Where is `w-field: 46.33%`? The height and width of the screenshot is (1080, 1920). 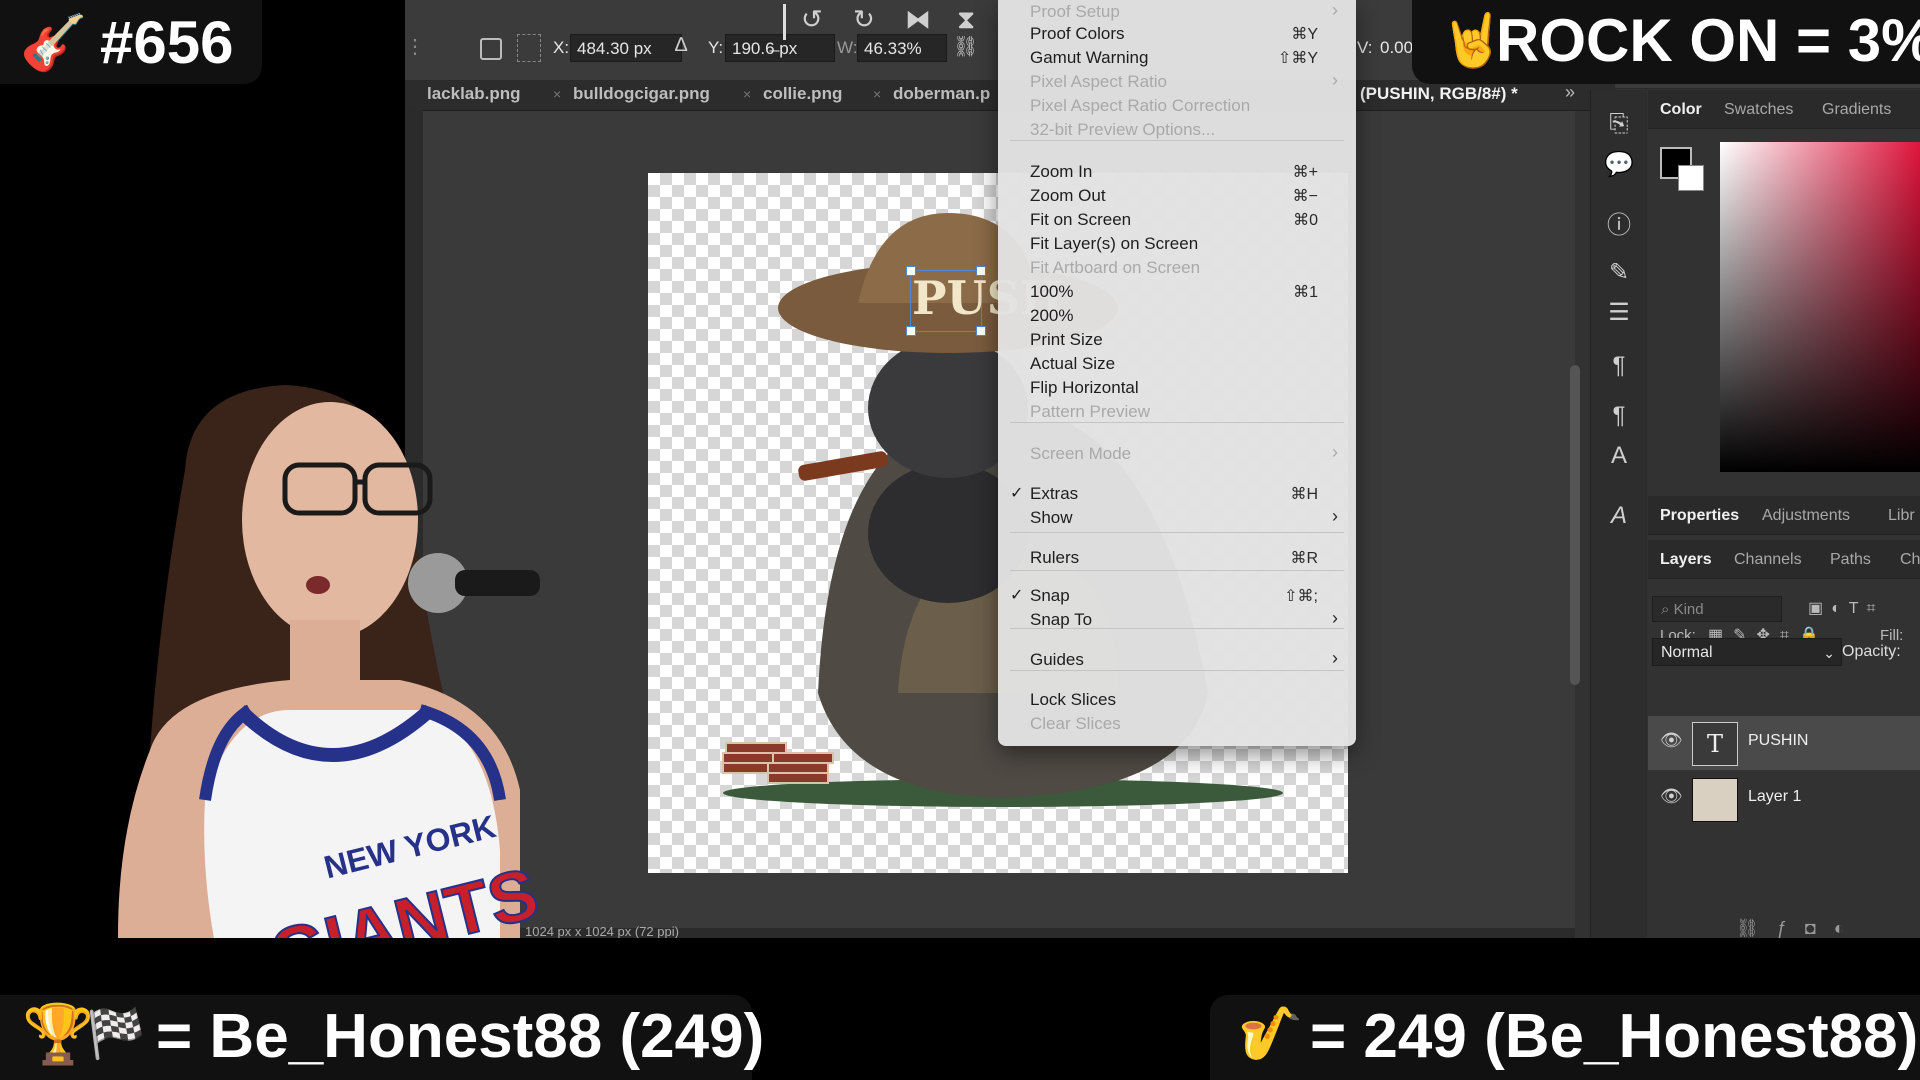
w-field: 46.33% is located at coordinates (902, 48).